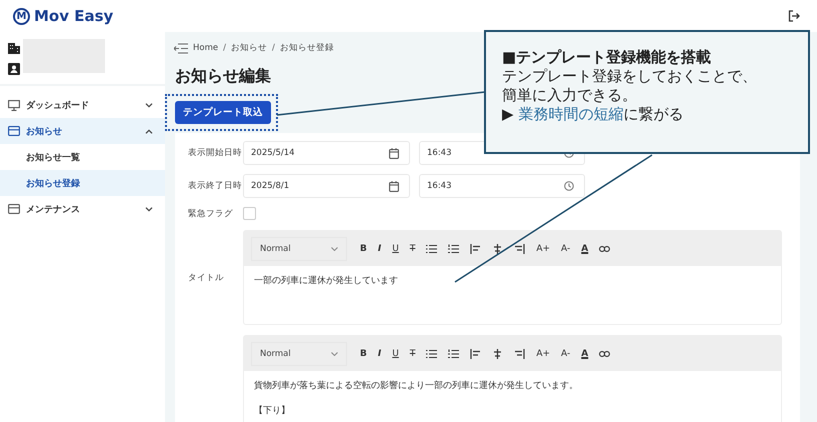 This screenshot has height=422, width=817. I want to click on callout-conclusion: ▶ 業務時間の短縮に繋がる, so click(593, 114).